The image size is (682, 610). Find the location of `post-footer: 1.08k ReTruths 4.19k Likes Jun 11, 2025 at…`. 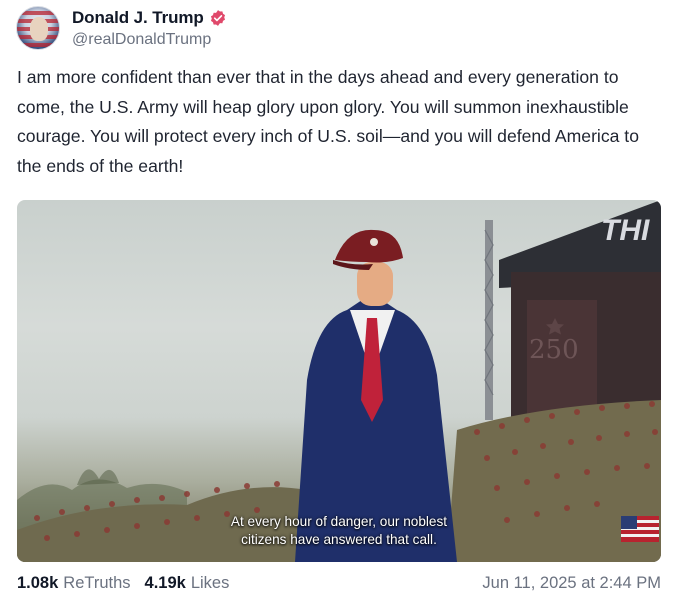

post-footer: 1.08k ReTruths 4.19k Likes Jun 11, 2025 at… is located at coordinates (339, 583).